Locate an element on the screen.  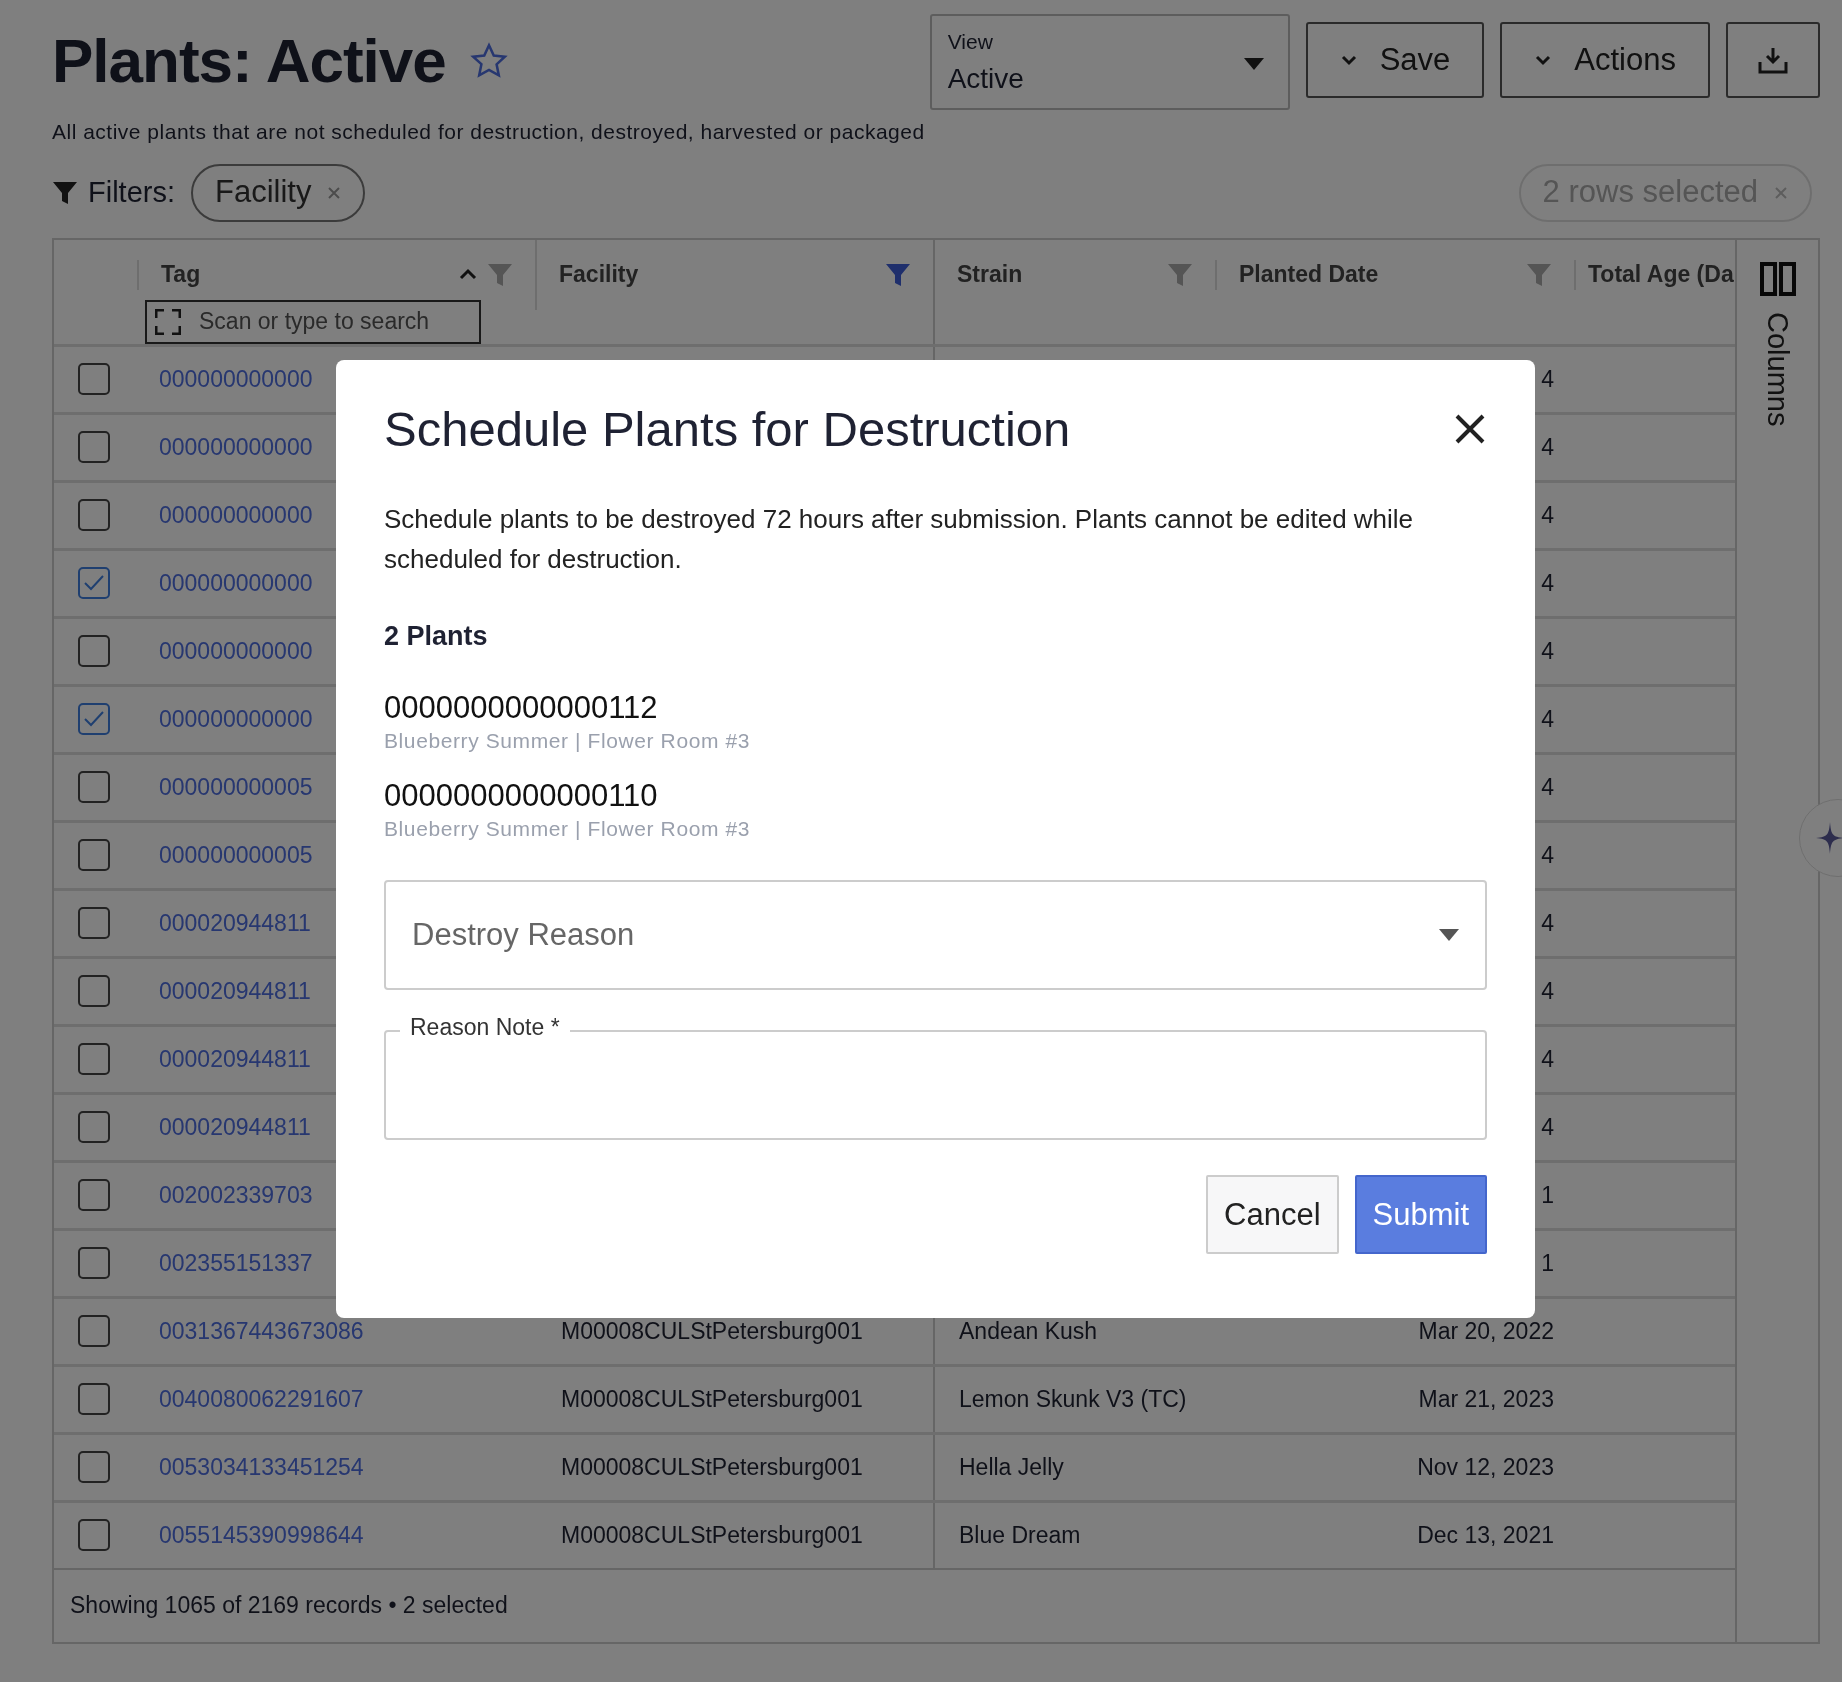
view-select: View Active is located at coordinates (1109, 62).